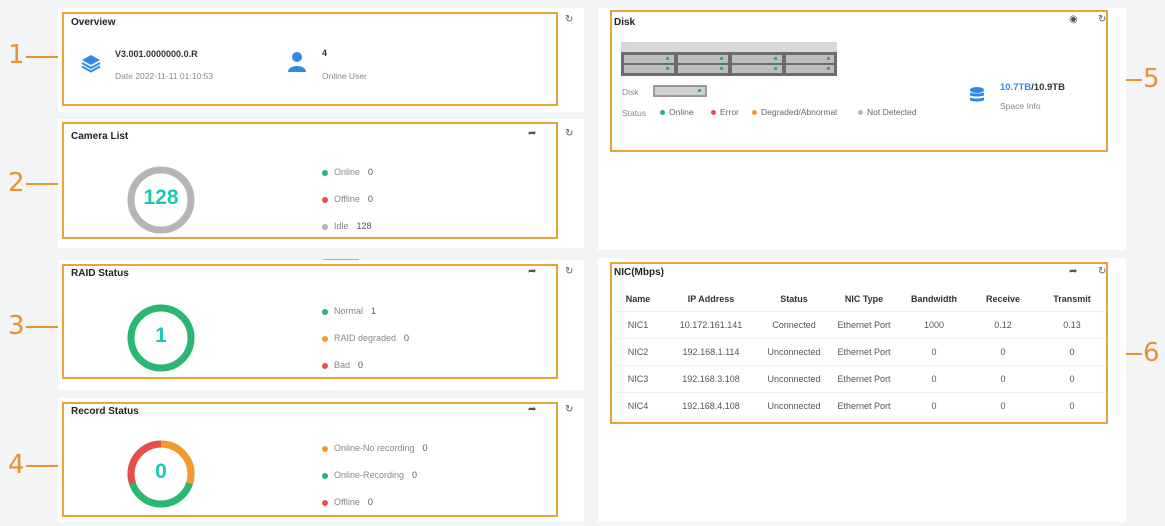 Image resolution: width=1165 pixels, height=526 pixels. I want to click on status-online: Online, so click(677, 112).